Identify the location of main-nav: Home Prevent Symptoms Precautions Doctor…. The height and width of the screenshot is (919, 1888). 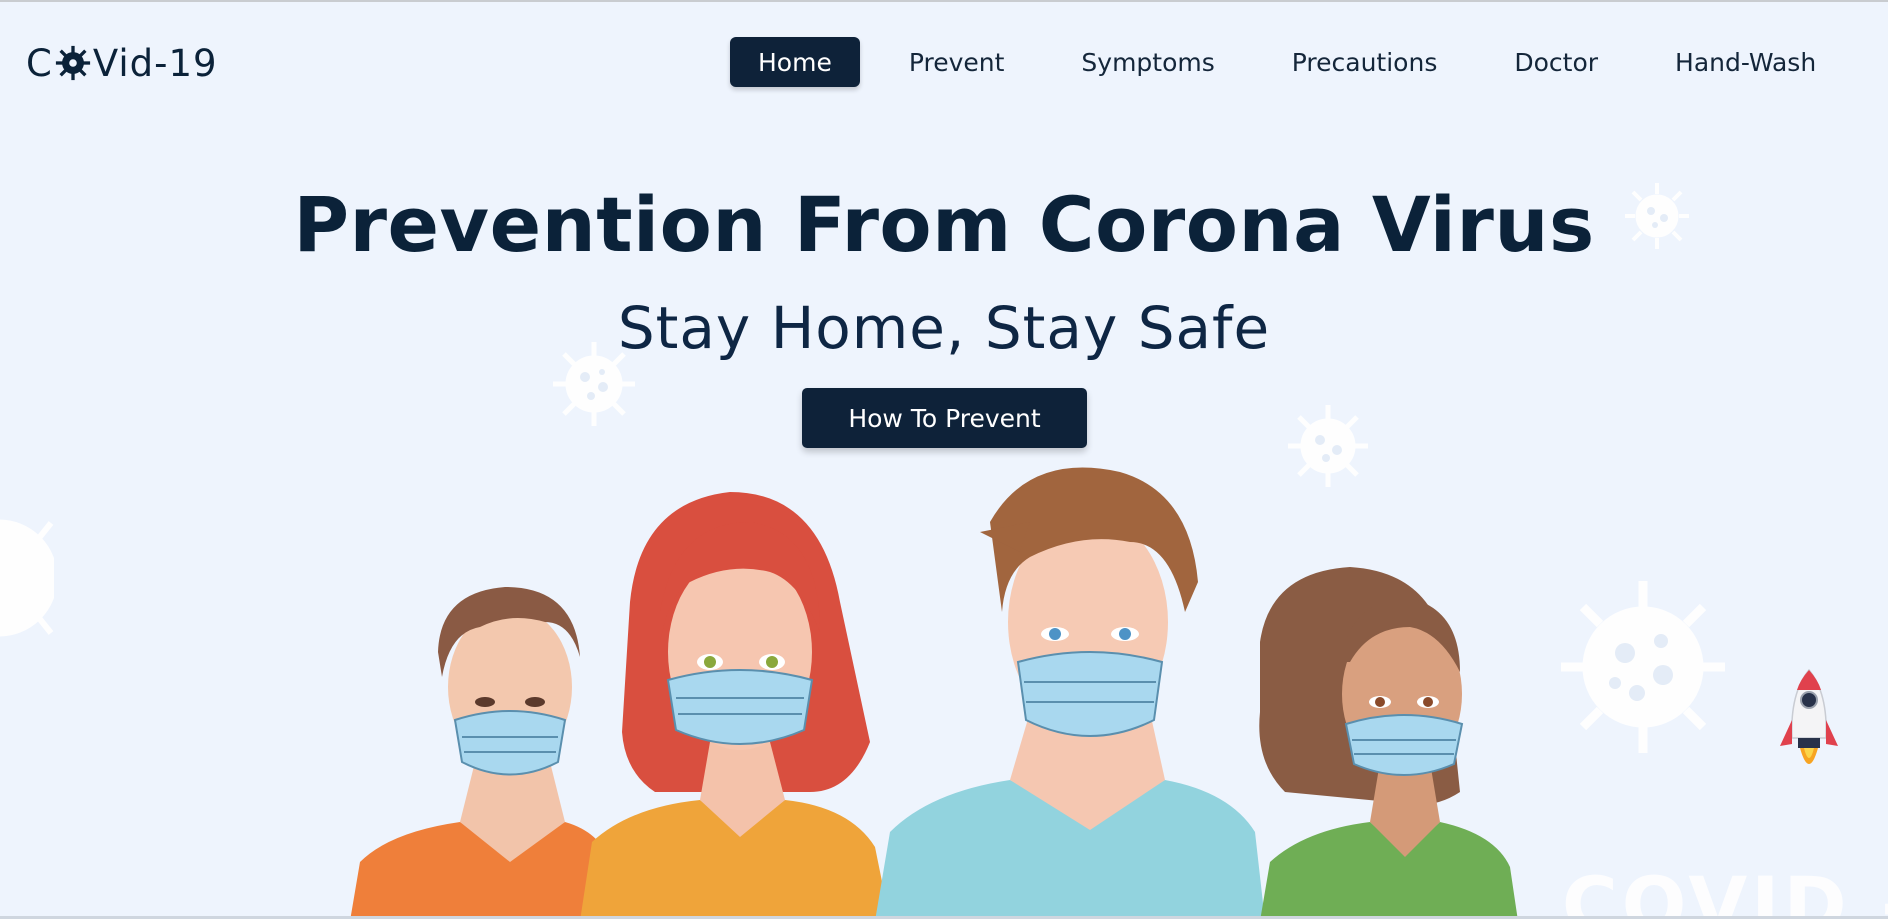
(1297, 62).